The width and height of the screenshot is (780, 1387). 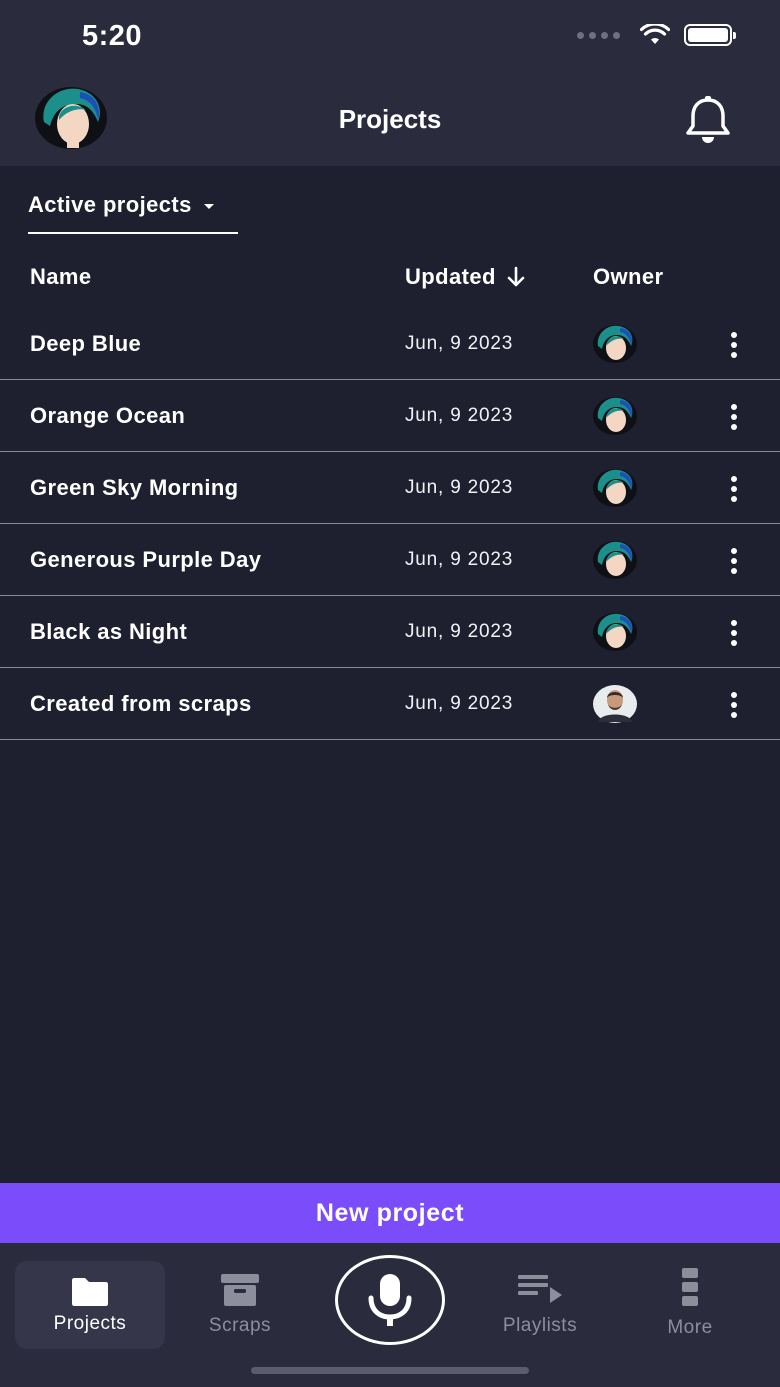 What do you see at coordinates (390, 1370) in the screenshot?
I see `home-indicator` at bounding box center [390, 1370].